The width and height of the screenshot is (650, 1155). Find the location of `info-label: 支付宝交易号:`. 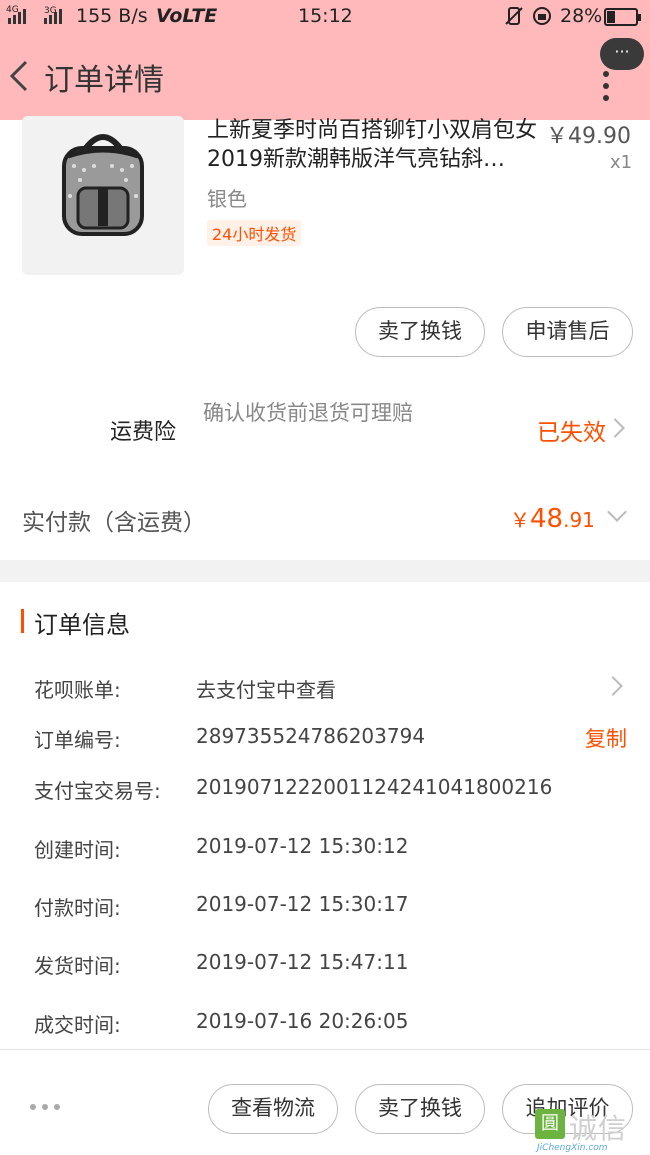

info-label: 支付宝交易号: is located at coordinates (97, 791).